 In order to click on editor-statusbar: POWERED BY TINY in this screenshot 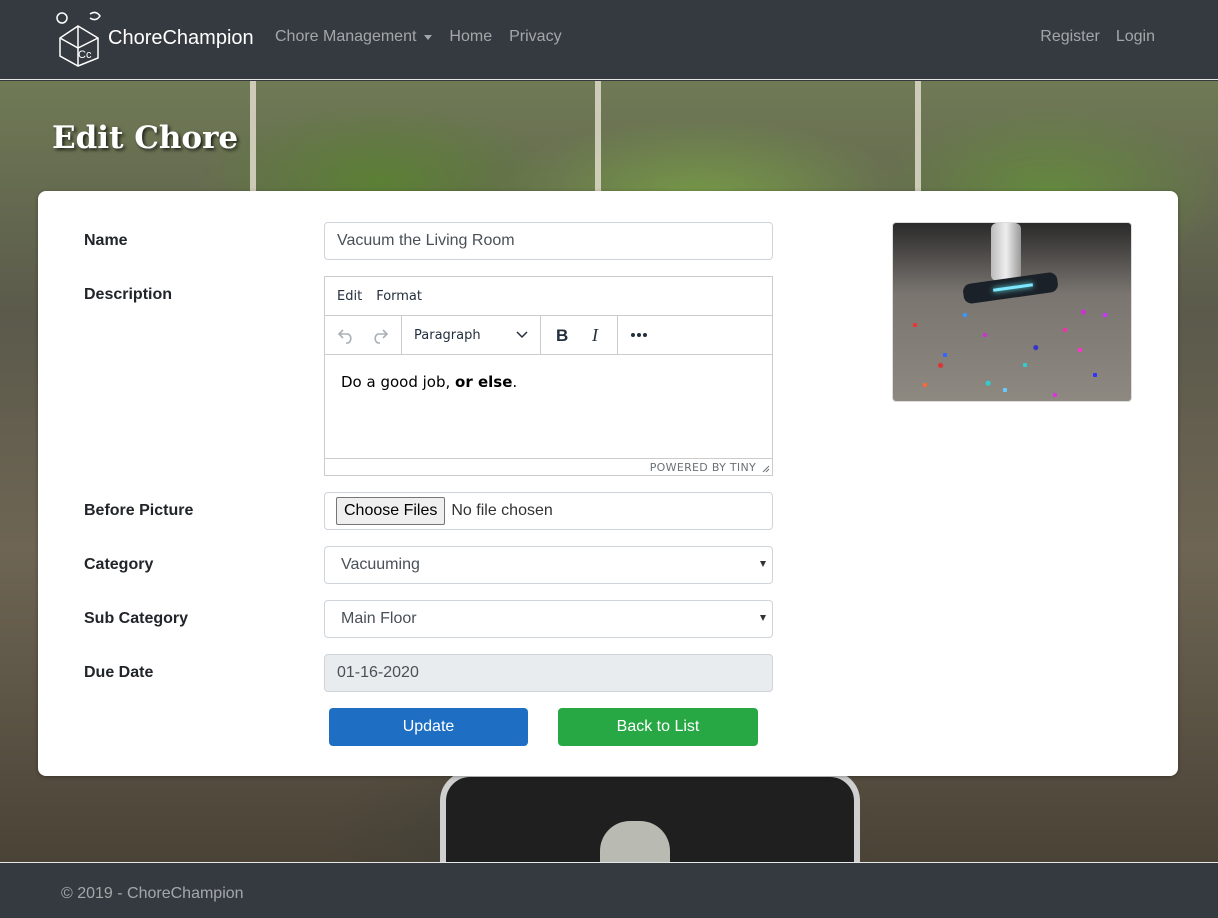, I will do `click(548, 466)`.